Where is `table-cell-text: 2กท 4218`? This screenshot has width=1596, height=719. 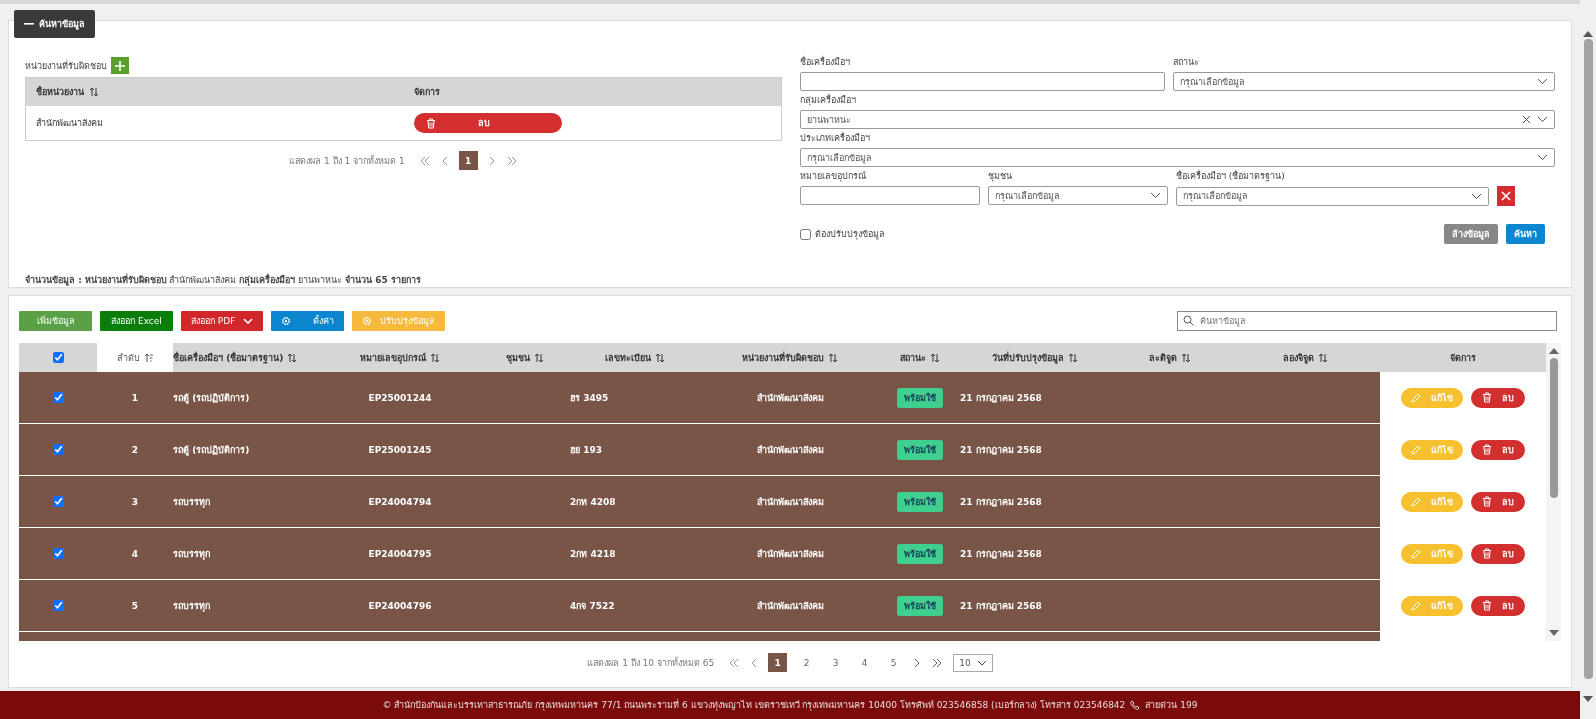 table-cell-text: 2กท 4218 is located at coordinates (593, 554).